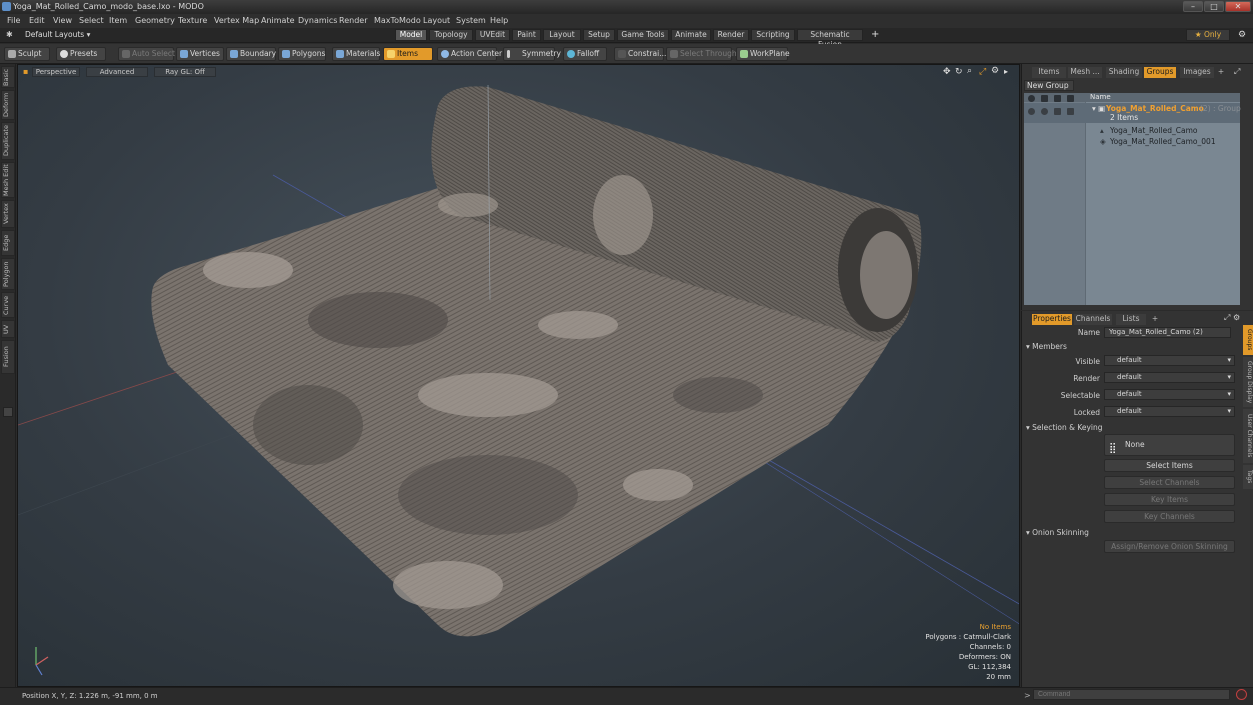  I want to click on side-tab-tags: Tags, so click(1248, 477).